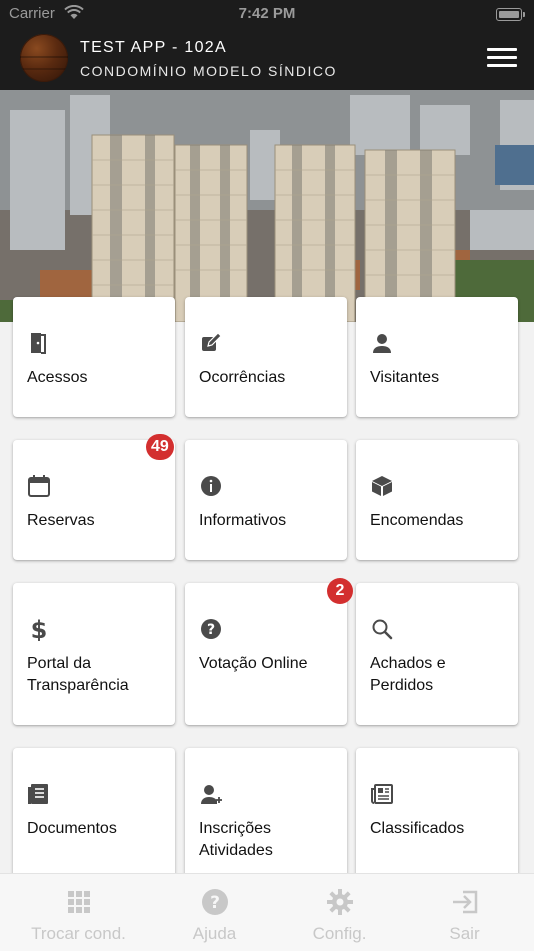 This screenshot has width=534, height=951. I want to click on newspaper-icon, so click(382, 794).